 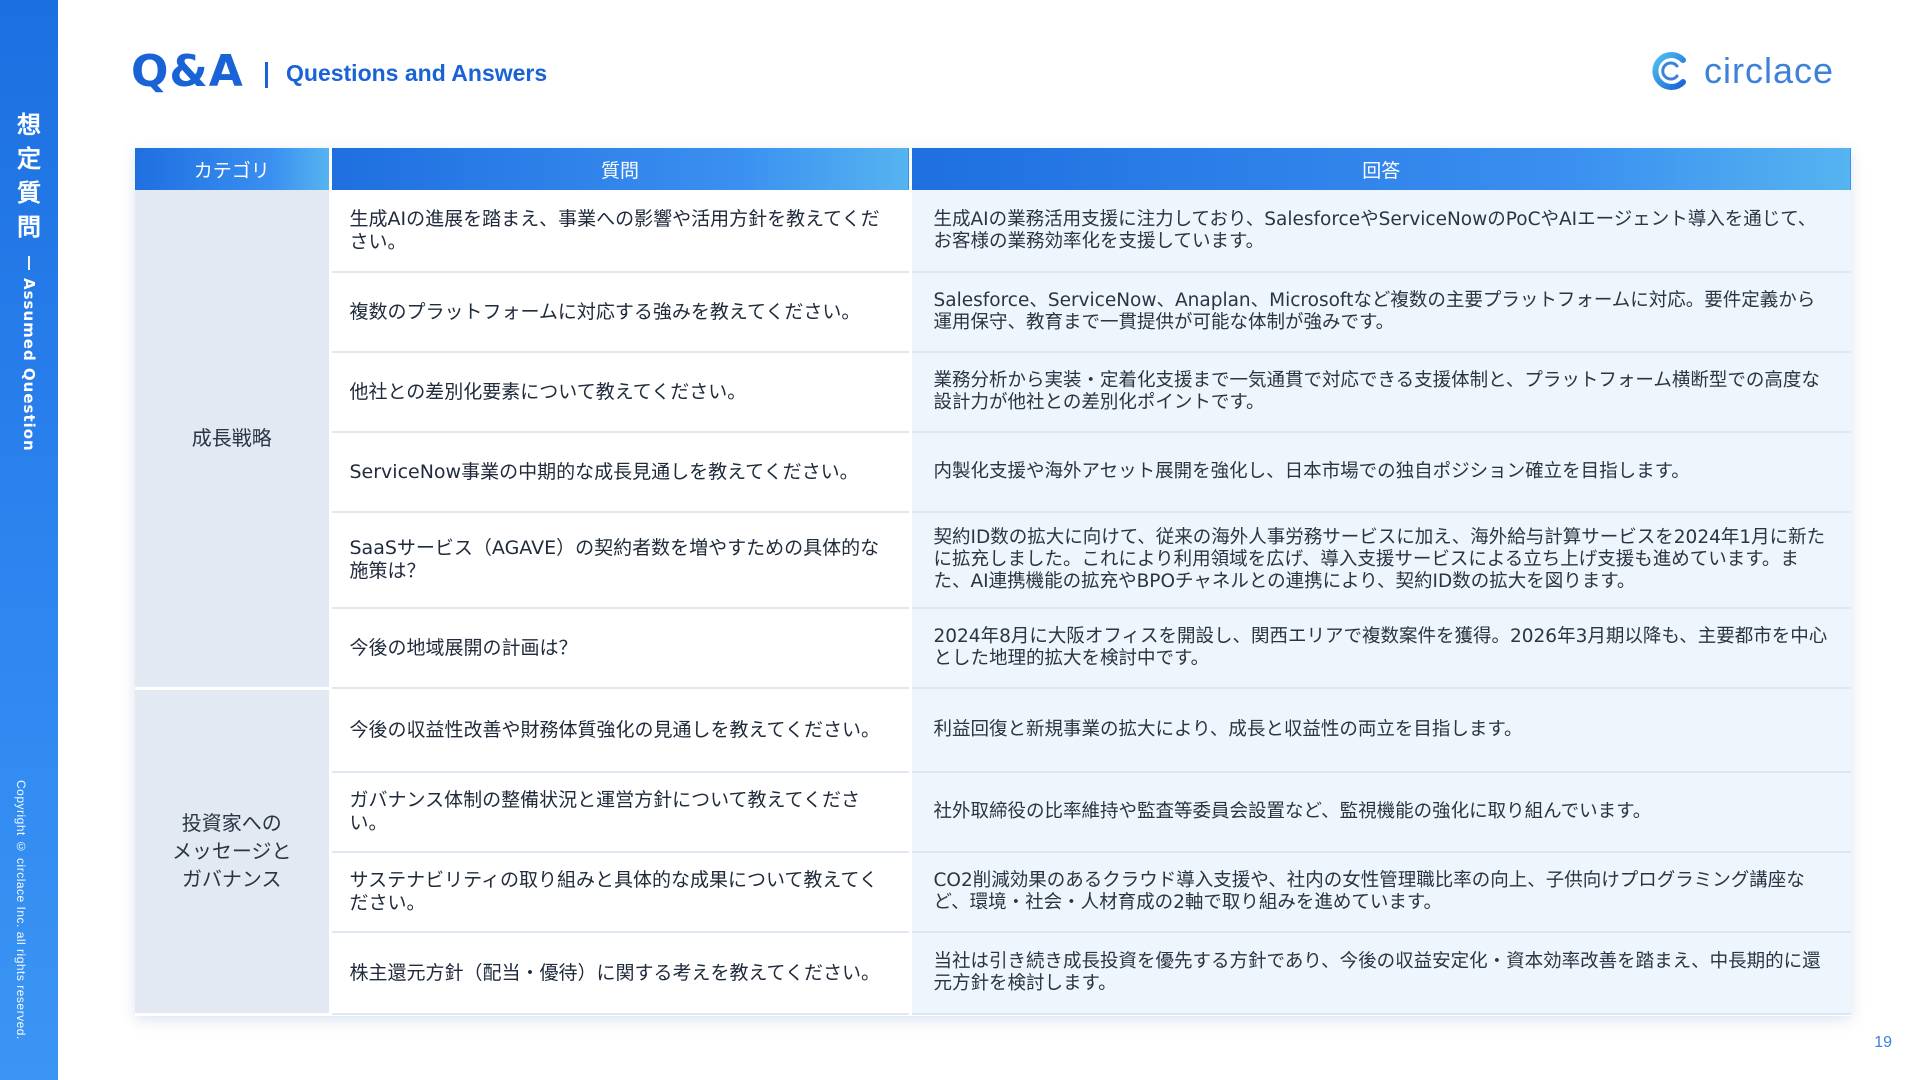 I want to click on question-cell: 他社との差別化要素について教えてください。, so click(x=621, y=392).